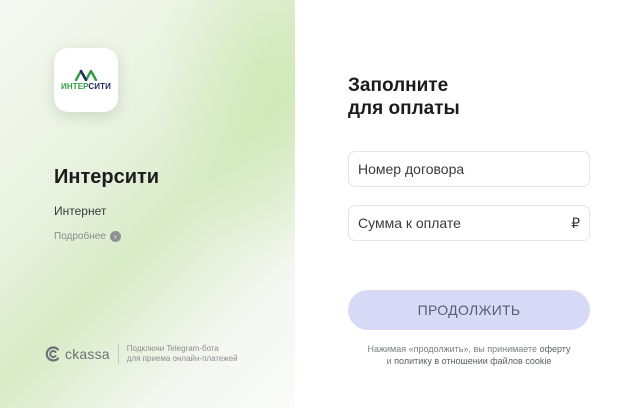 The image size is (640, 408). Describe the element at coordinates (86, 75) in the screenshot. I see `intersiti-logo-icon` at that location.